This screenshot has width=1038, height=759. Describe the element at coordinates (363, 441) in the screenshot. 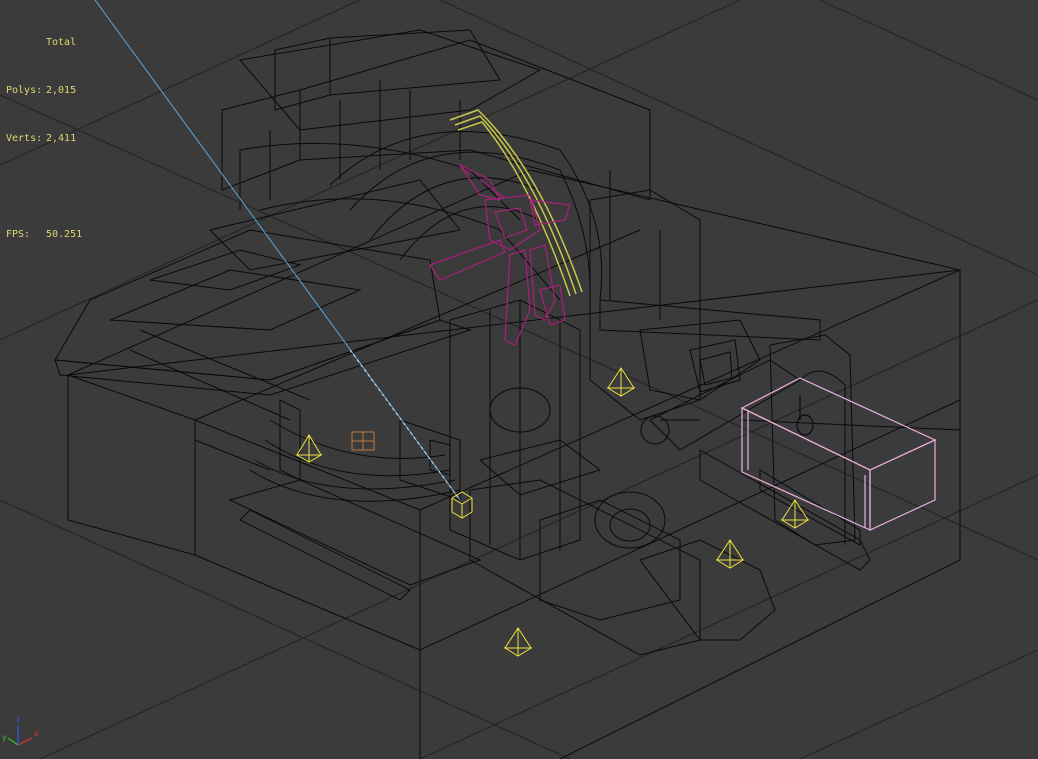

I see `dummy-helper` at that location.